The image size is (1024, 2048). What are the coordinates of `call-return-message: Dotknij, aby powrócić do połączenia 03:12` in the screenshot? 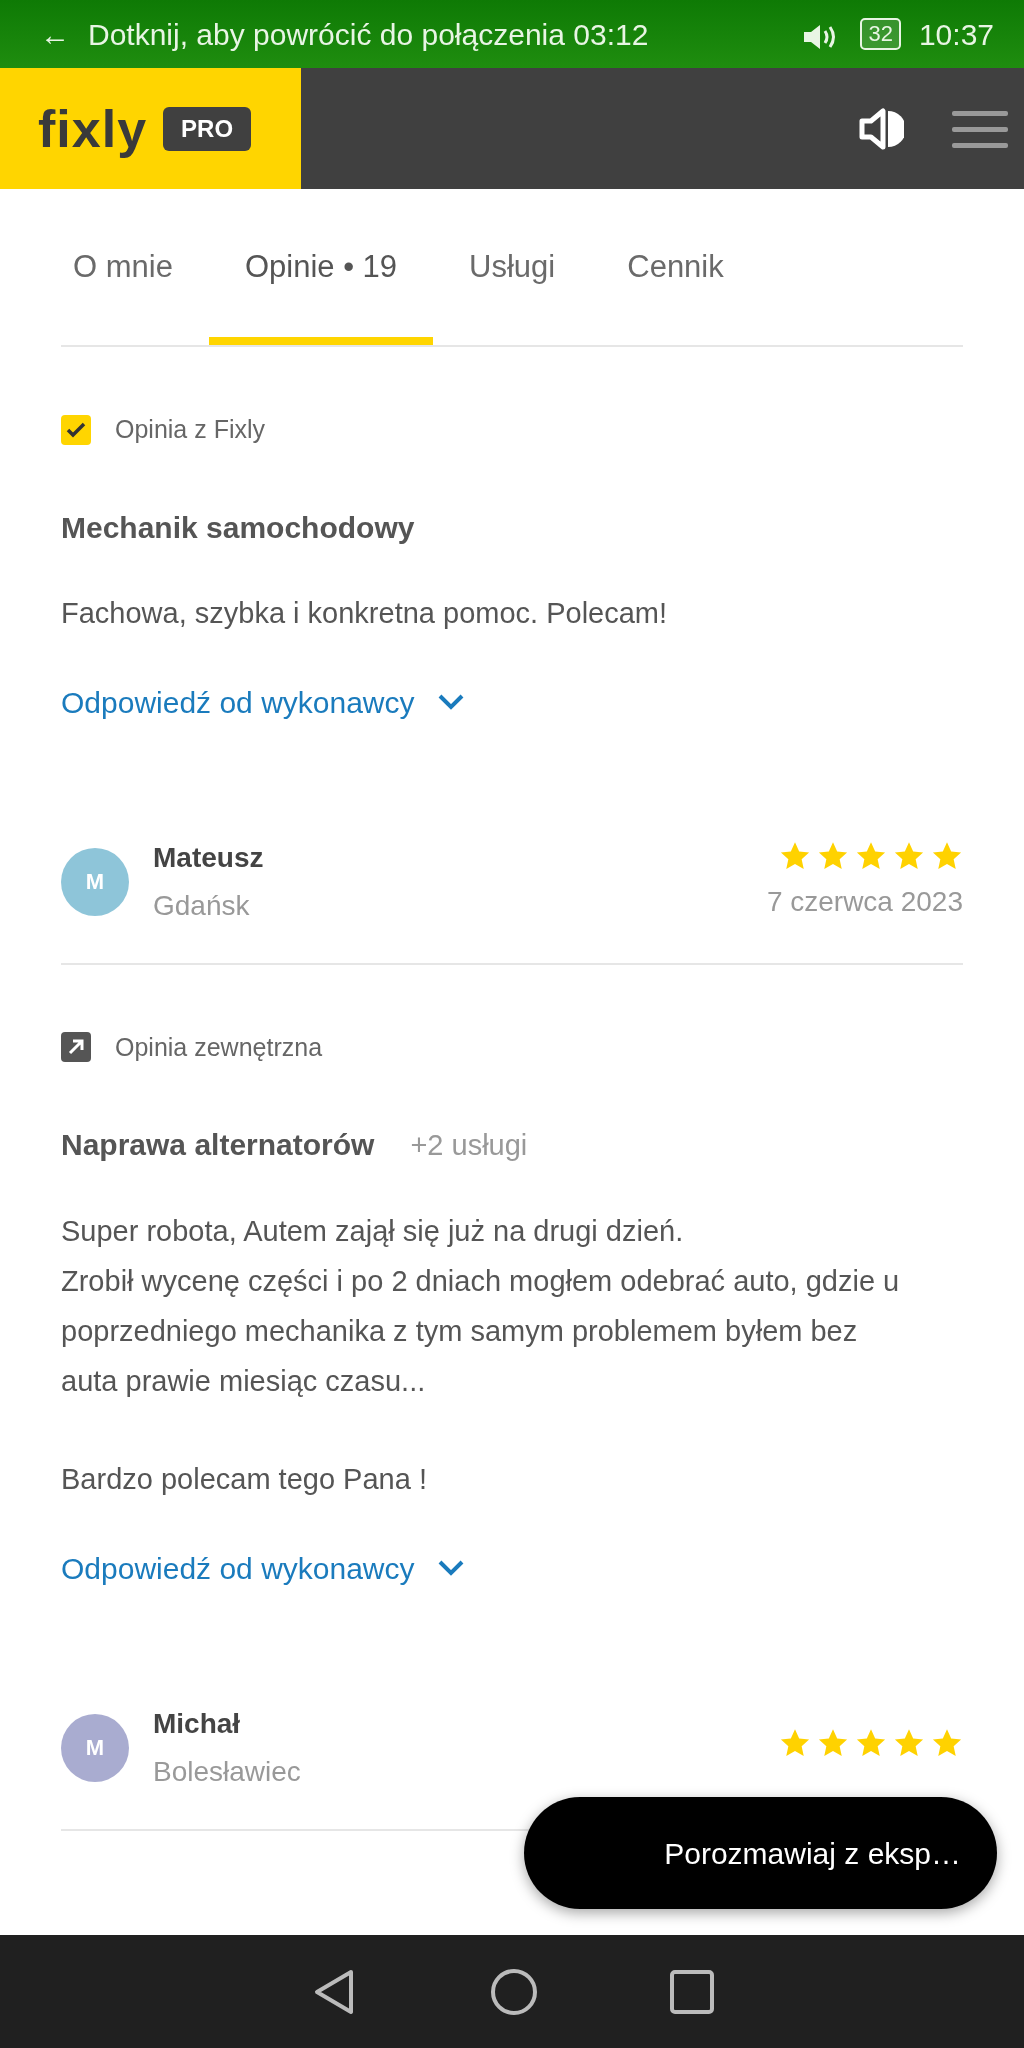 It's located at (436, 34).